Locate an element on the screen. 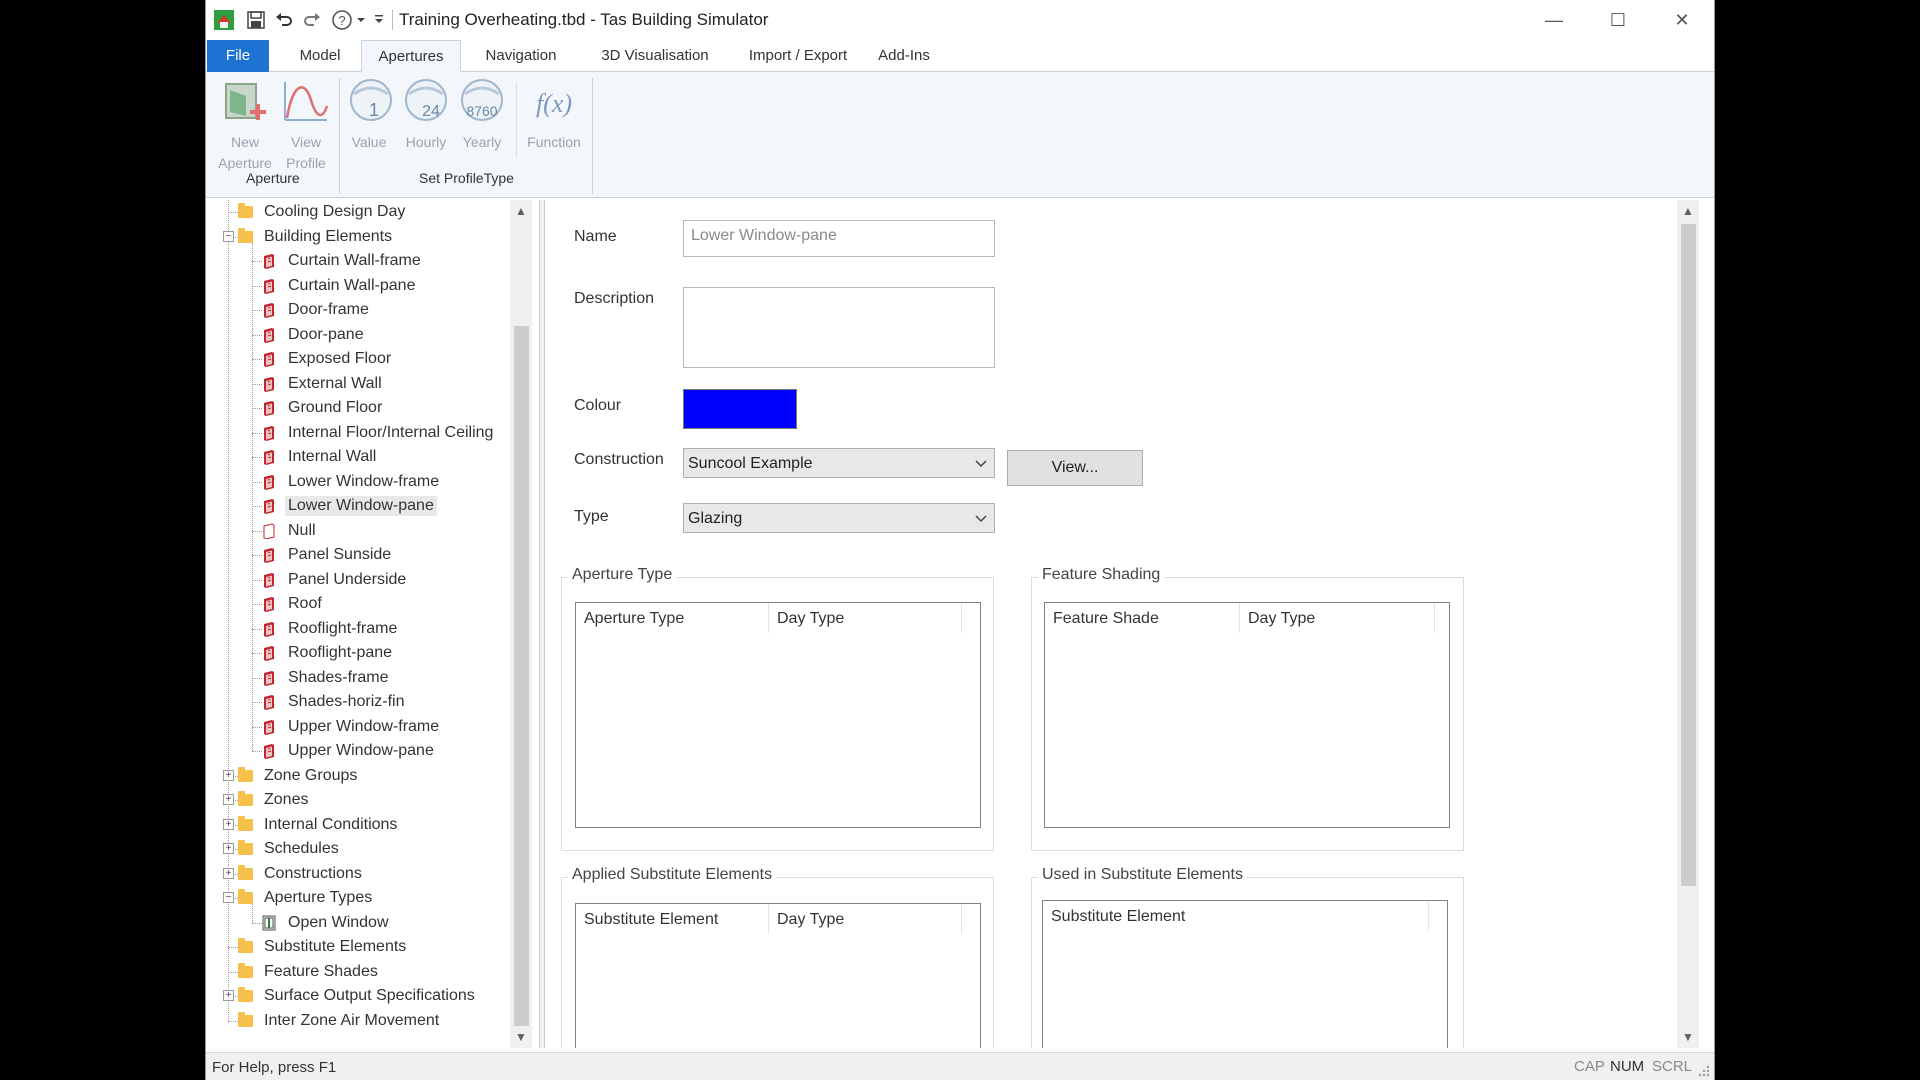  customize-toolbar-icon is located at coordinates (379, 20).